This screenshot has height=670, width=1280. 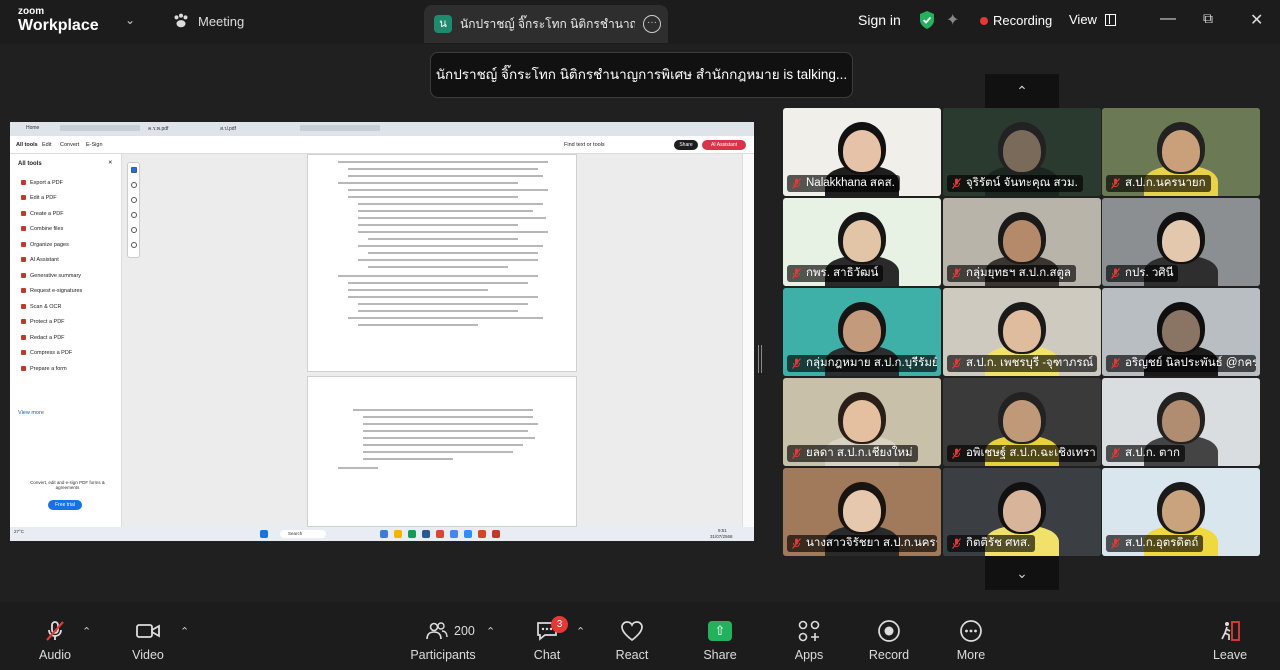 What do you see at coordinates (1181, 422) in the screenshot?
I see `participant-tile: ส.ป.ก. ตาก` at bounding box center [1181, 422].